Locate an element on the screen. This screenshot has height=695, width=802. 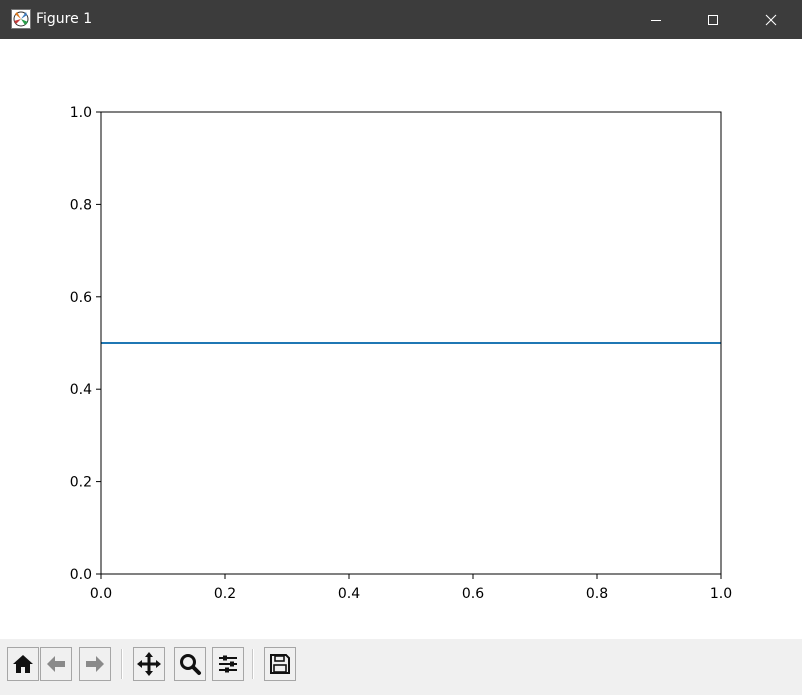
back-button is located at coordinates (56, 664).